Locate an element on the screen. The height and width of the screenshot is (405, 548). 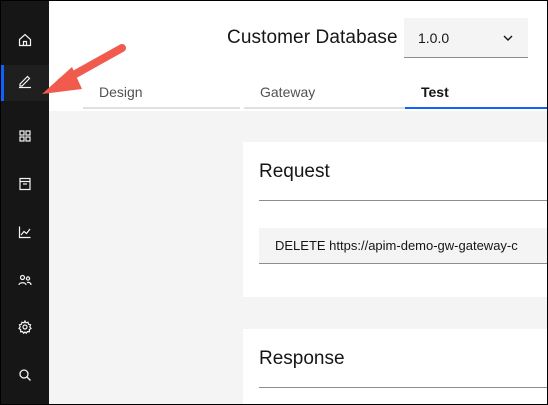
sidebar is located at coordinates (25, 202).